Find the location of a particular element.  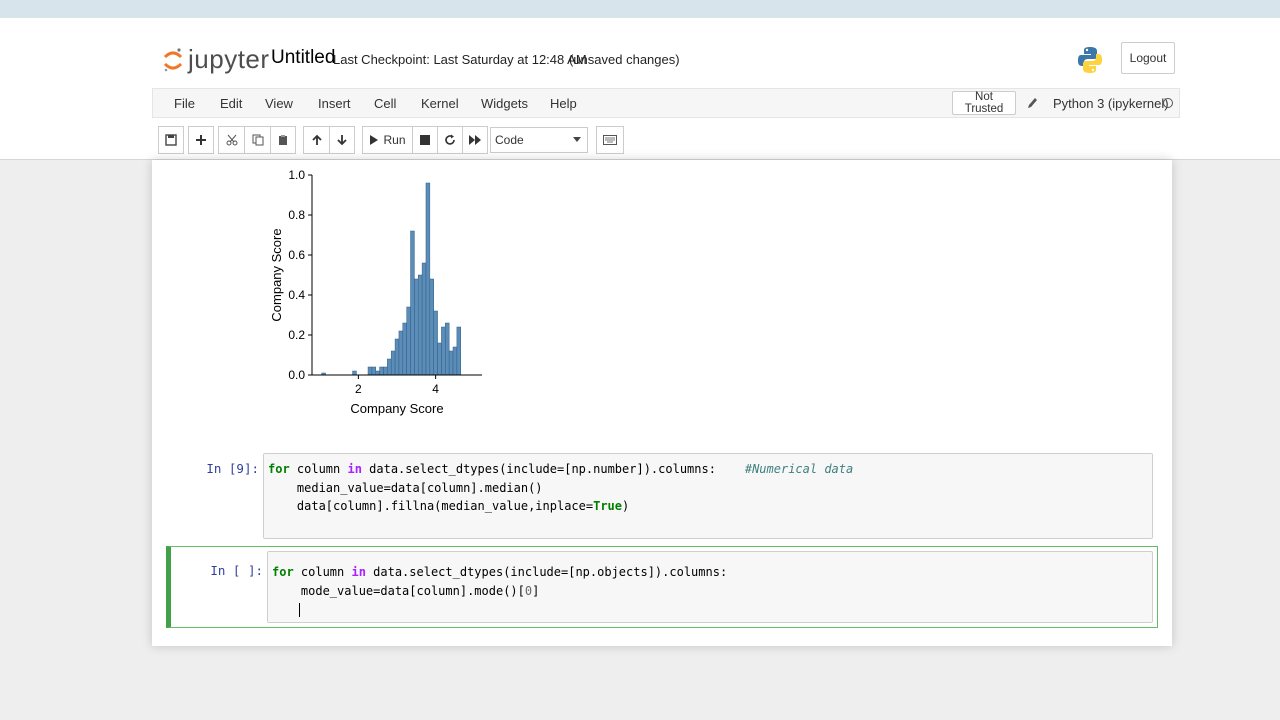

save-icon is located at coordinates (171, 140).